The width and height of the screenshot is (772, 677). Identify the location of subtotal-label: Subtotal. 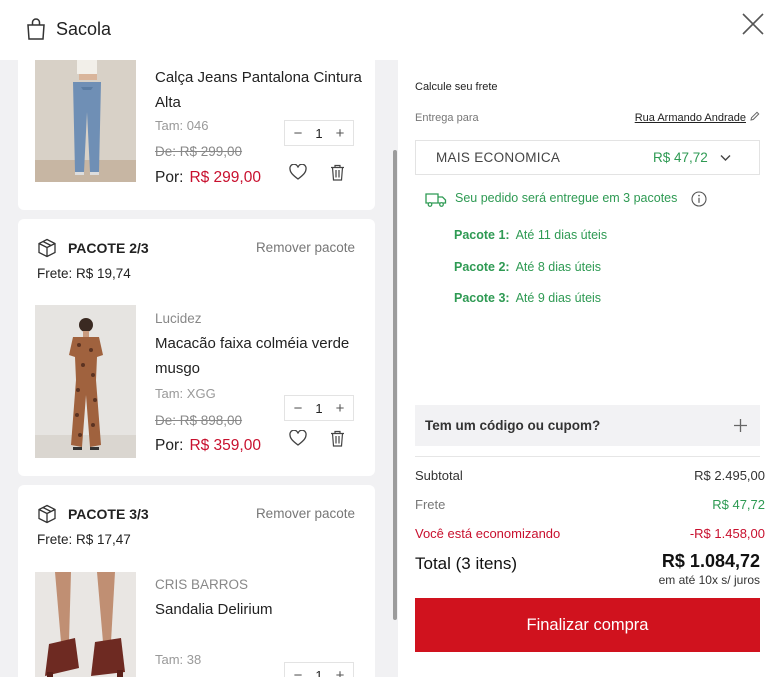
(439, 475).